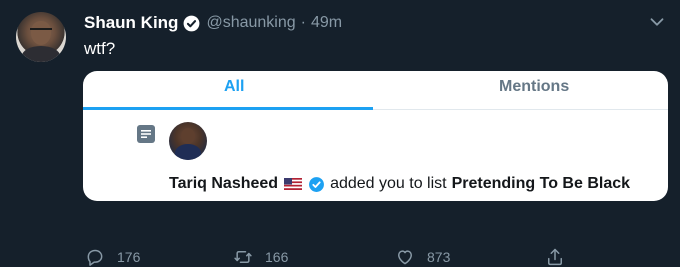  What do you see at coordinates (439, 257) in the screenshot?
I see `like-count: 873` at bounding box center [439, 257].